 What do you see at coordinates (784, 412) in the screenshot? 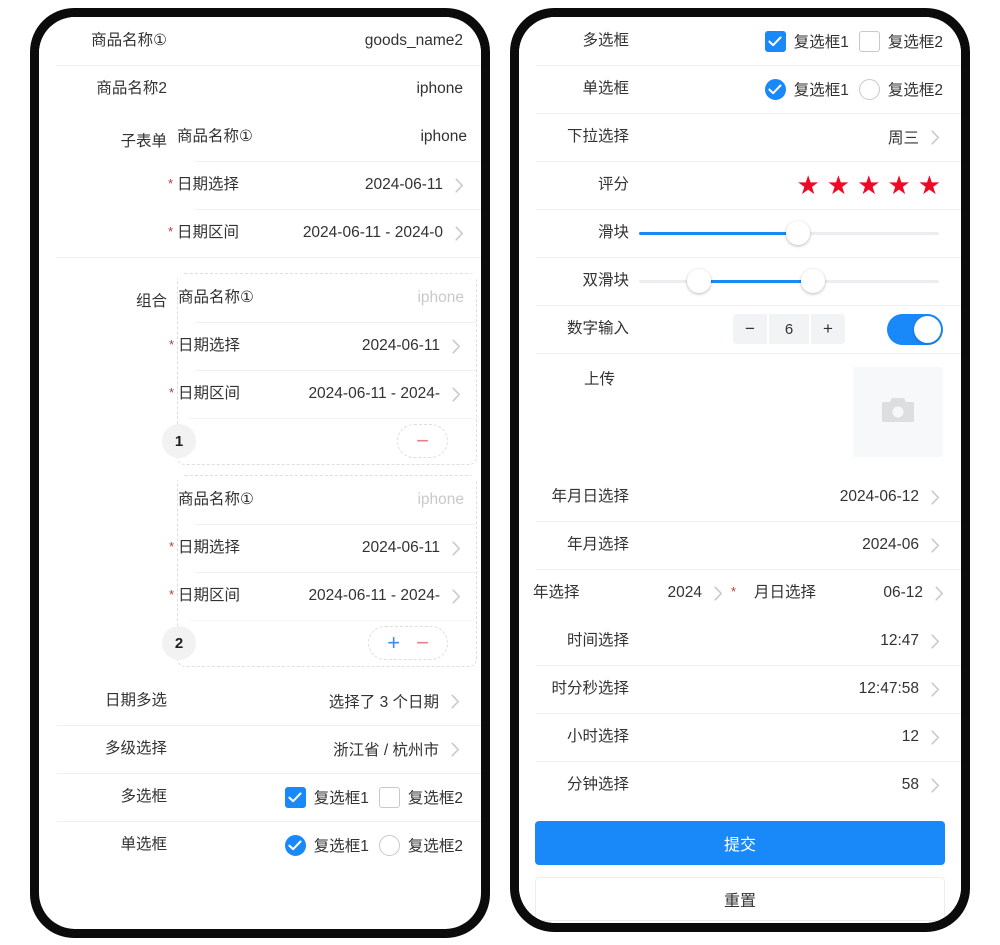
I see `upload-area` at bounding box center [784, 412].